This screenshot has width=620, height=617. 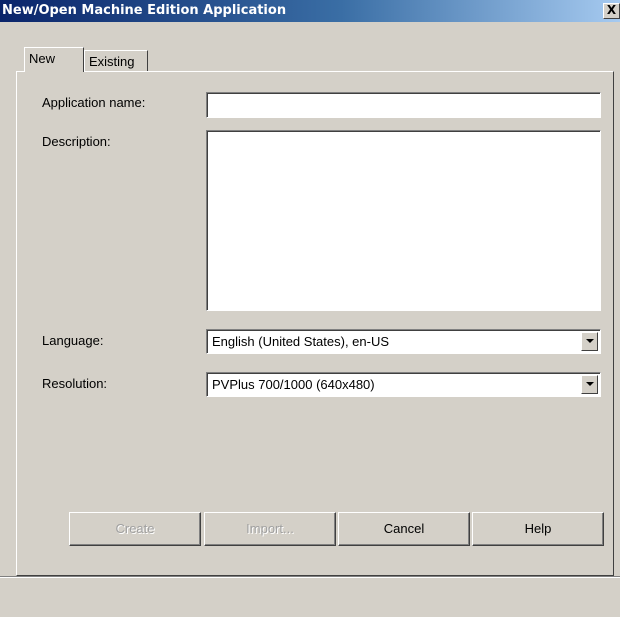 I want to click on close-icon: X, so click(x=611, y=10).